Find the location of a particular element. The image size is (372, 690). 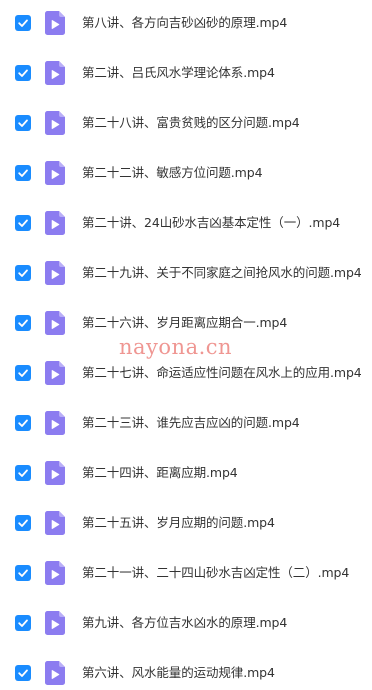

file-row: 第二十一讲、二十四山砂水吉凶定性（二）.mp4 is located at coordinates (186, 574).